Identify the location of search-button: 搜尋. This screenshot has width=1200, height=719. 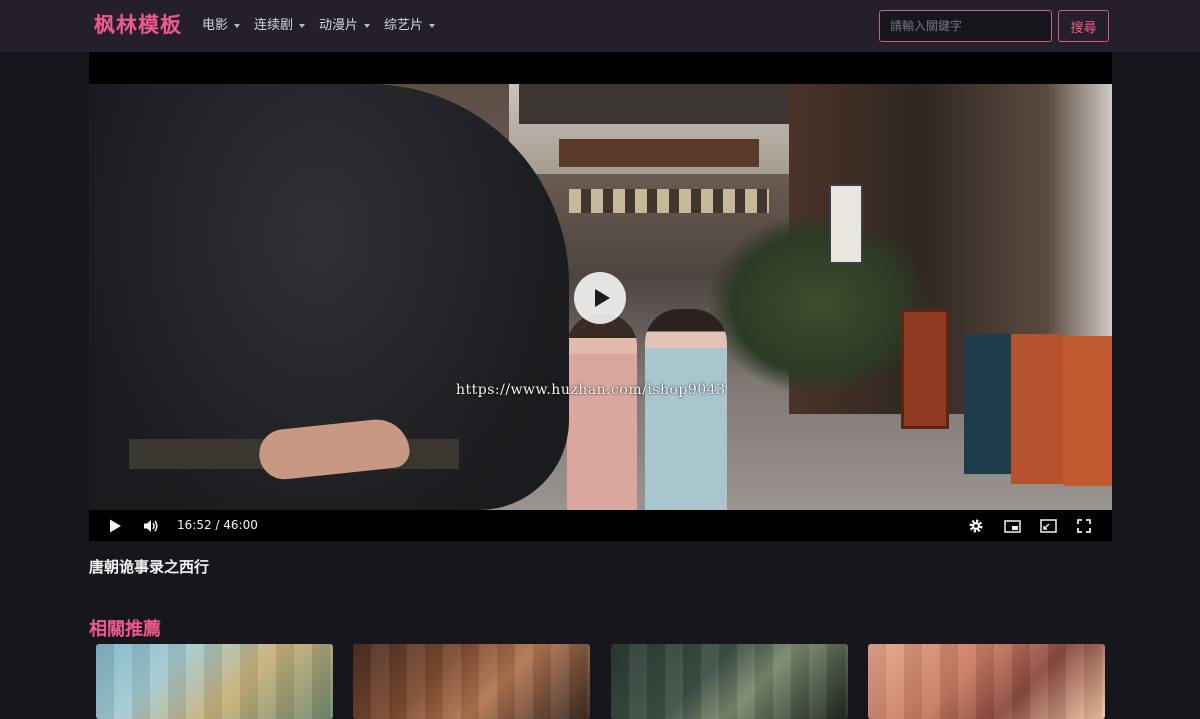
(1083, 26).